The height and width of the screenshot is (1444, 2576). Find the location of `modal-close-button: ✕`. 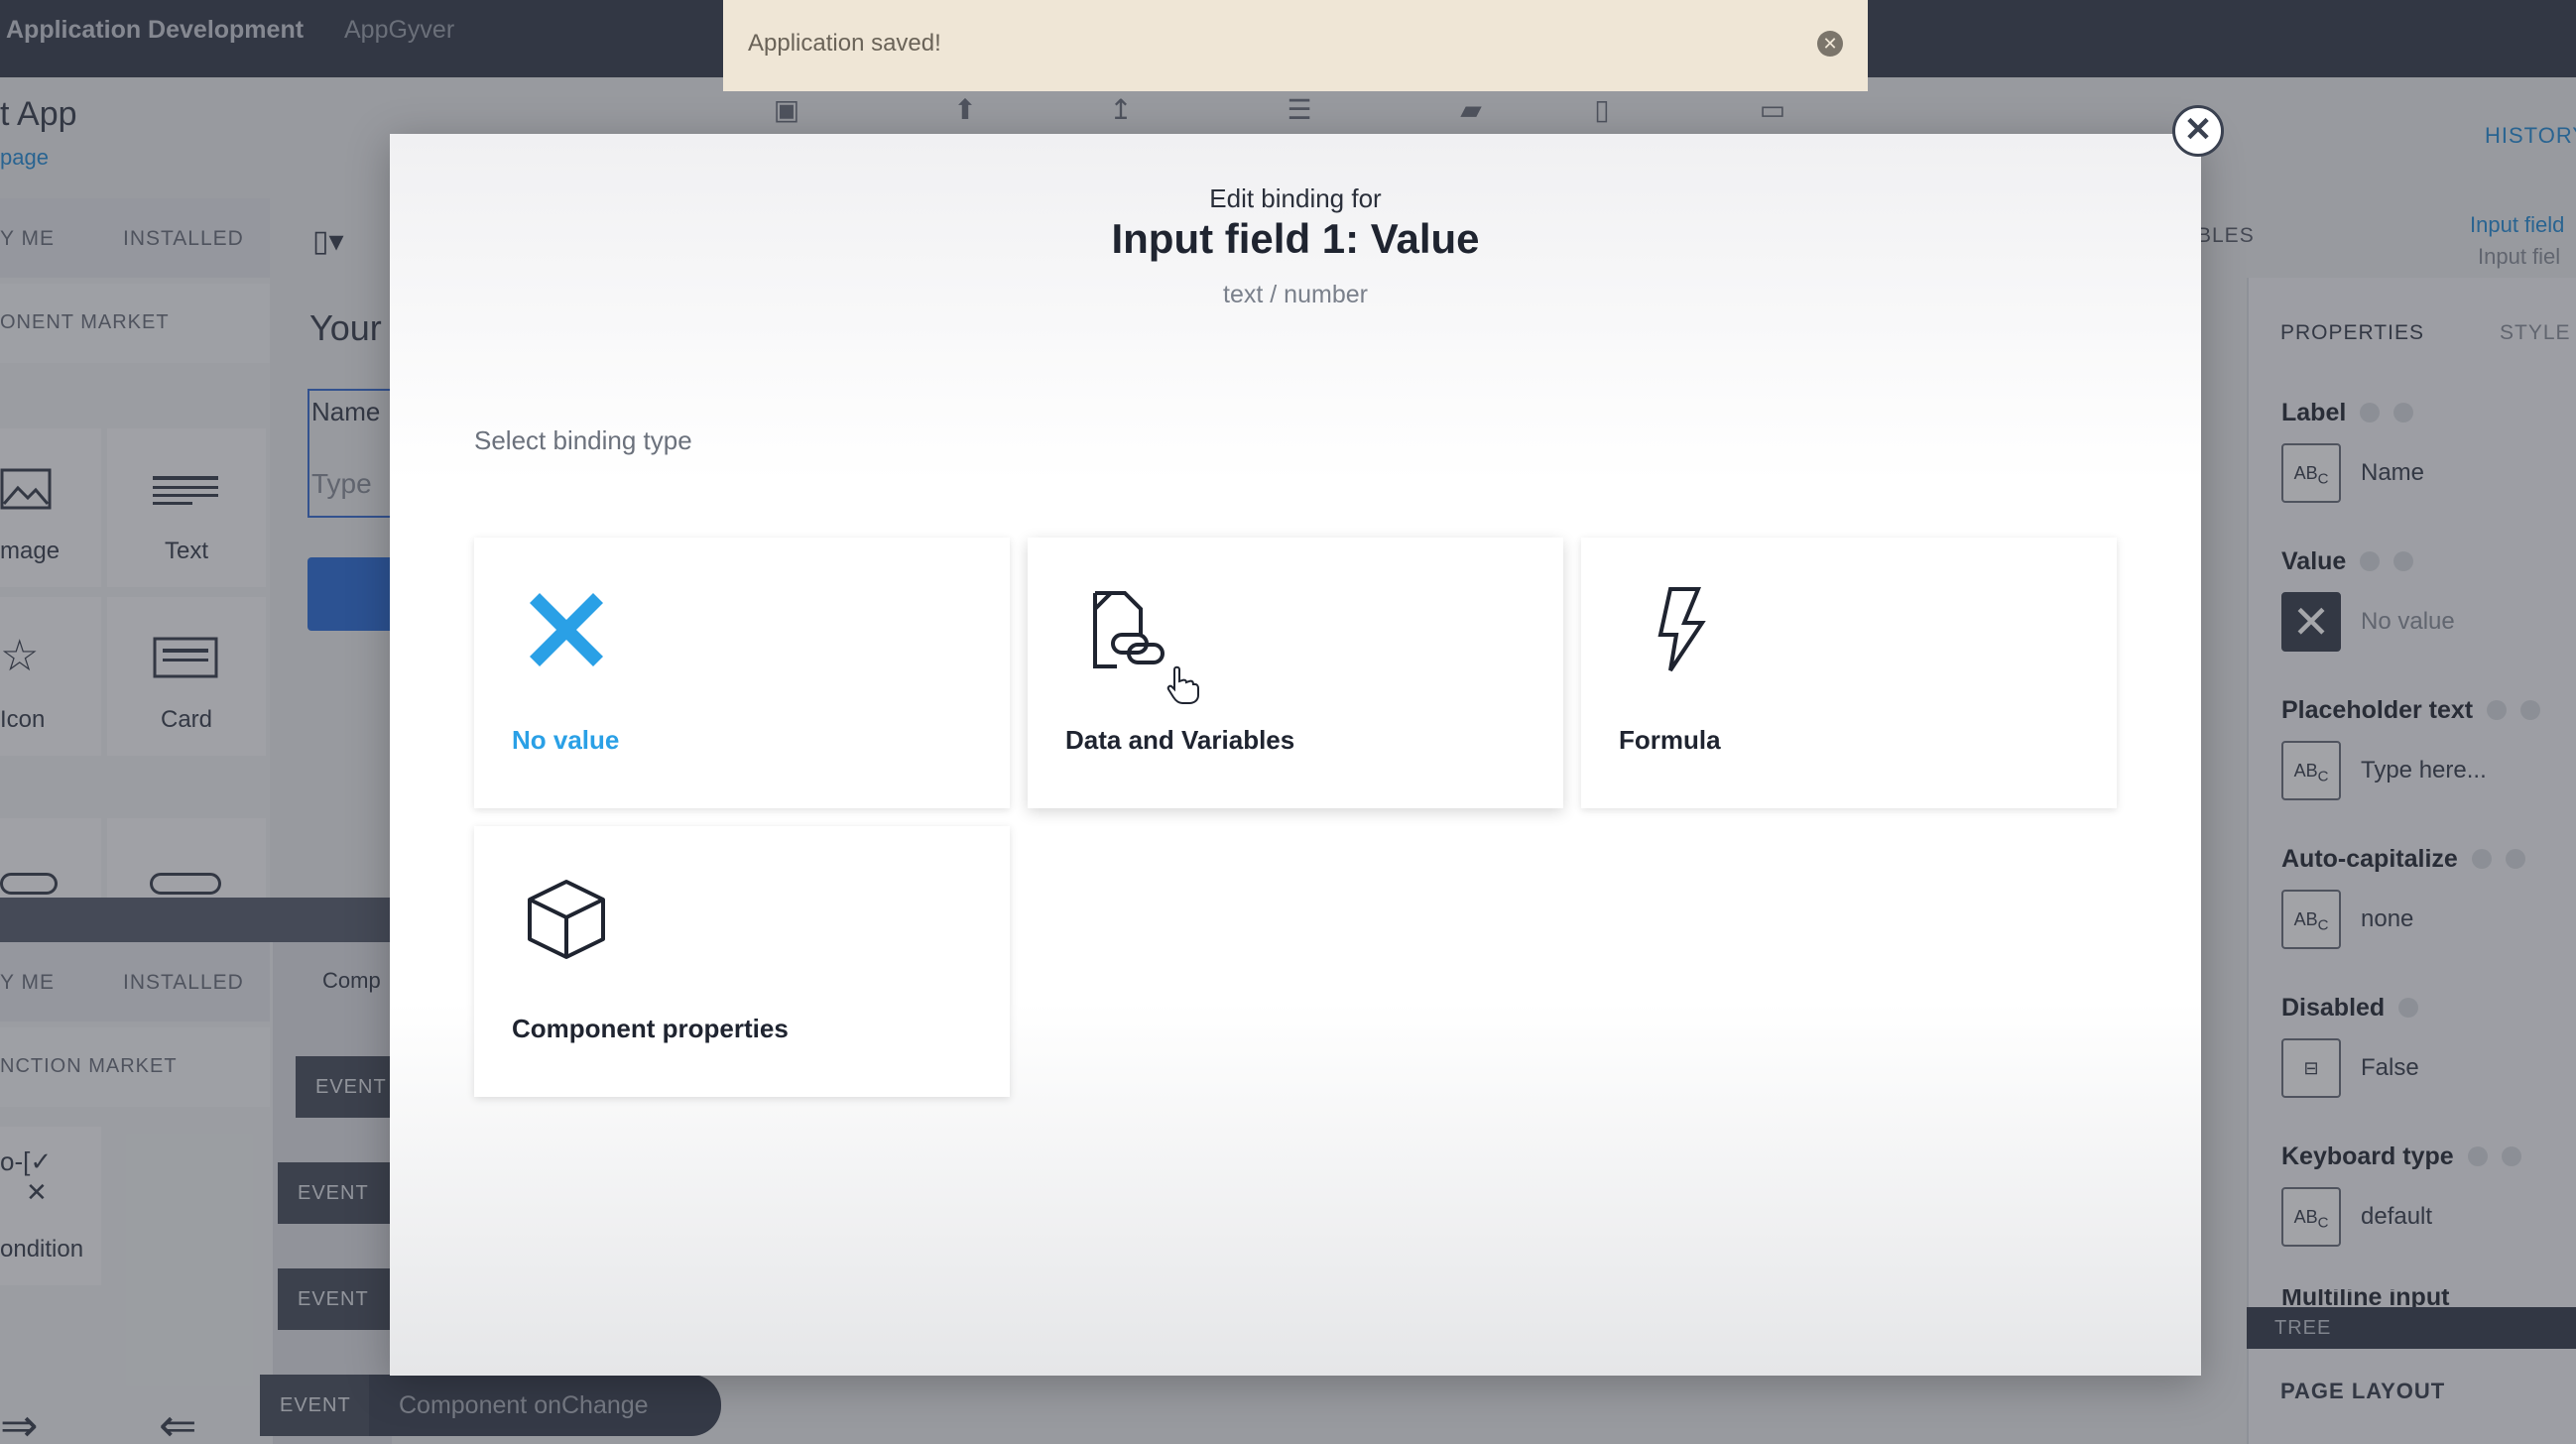

modal-close-button: ✕ is located at coordinates (2198, 131).